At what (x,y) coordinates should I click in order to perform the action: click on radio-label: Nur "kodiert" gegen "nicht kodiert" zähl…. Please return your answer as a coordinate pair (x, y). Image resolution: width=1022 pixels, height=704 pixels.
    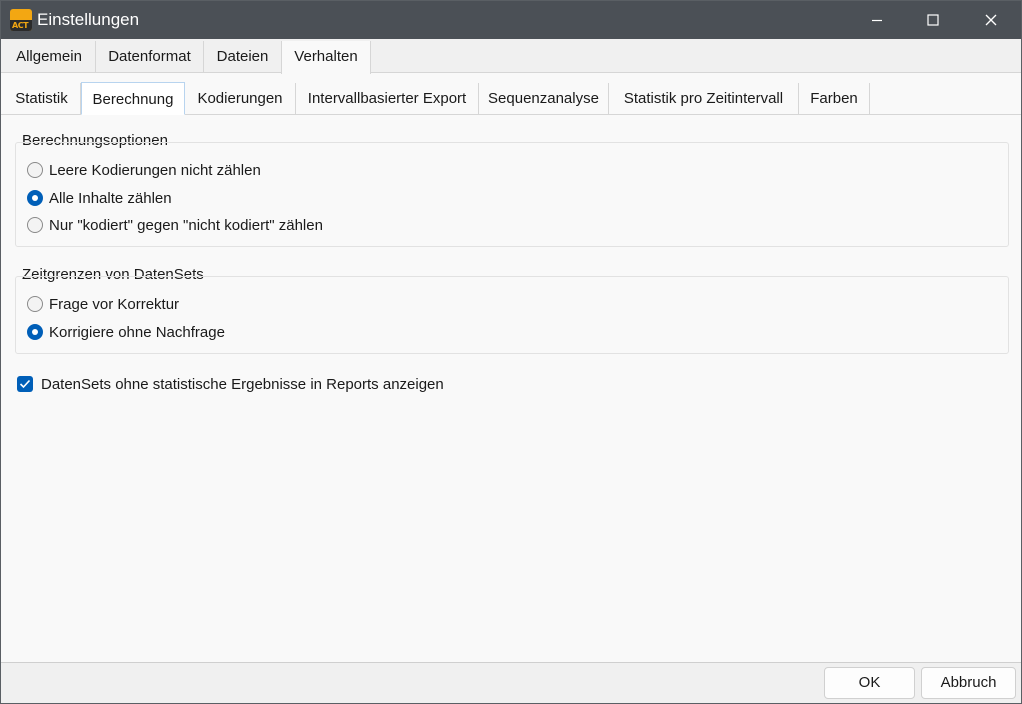
    Looking at the image, I should click on (186, 225).